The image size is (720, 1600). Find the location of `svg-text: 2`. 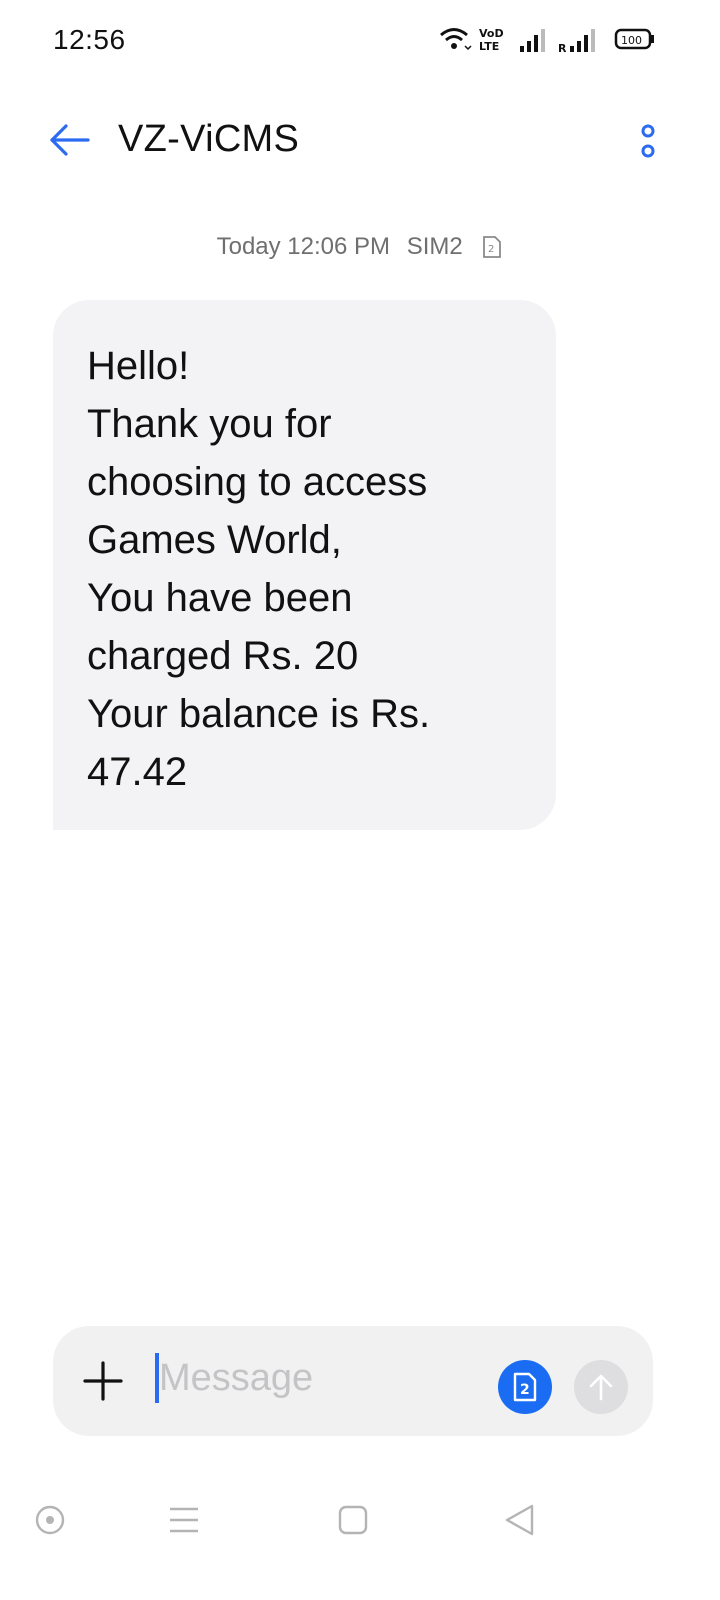

svg-text: 2 is located at coordinates (491, 249).